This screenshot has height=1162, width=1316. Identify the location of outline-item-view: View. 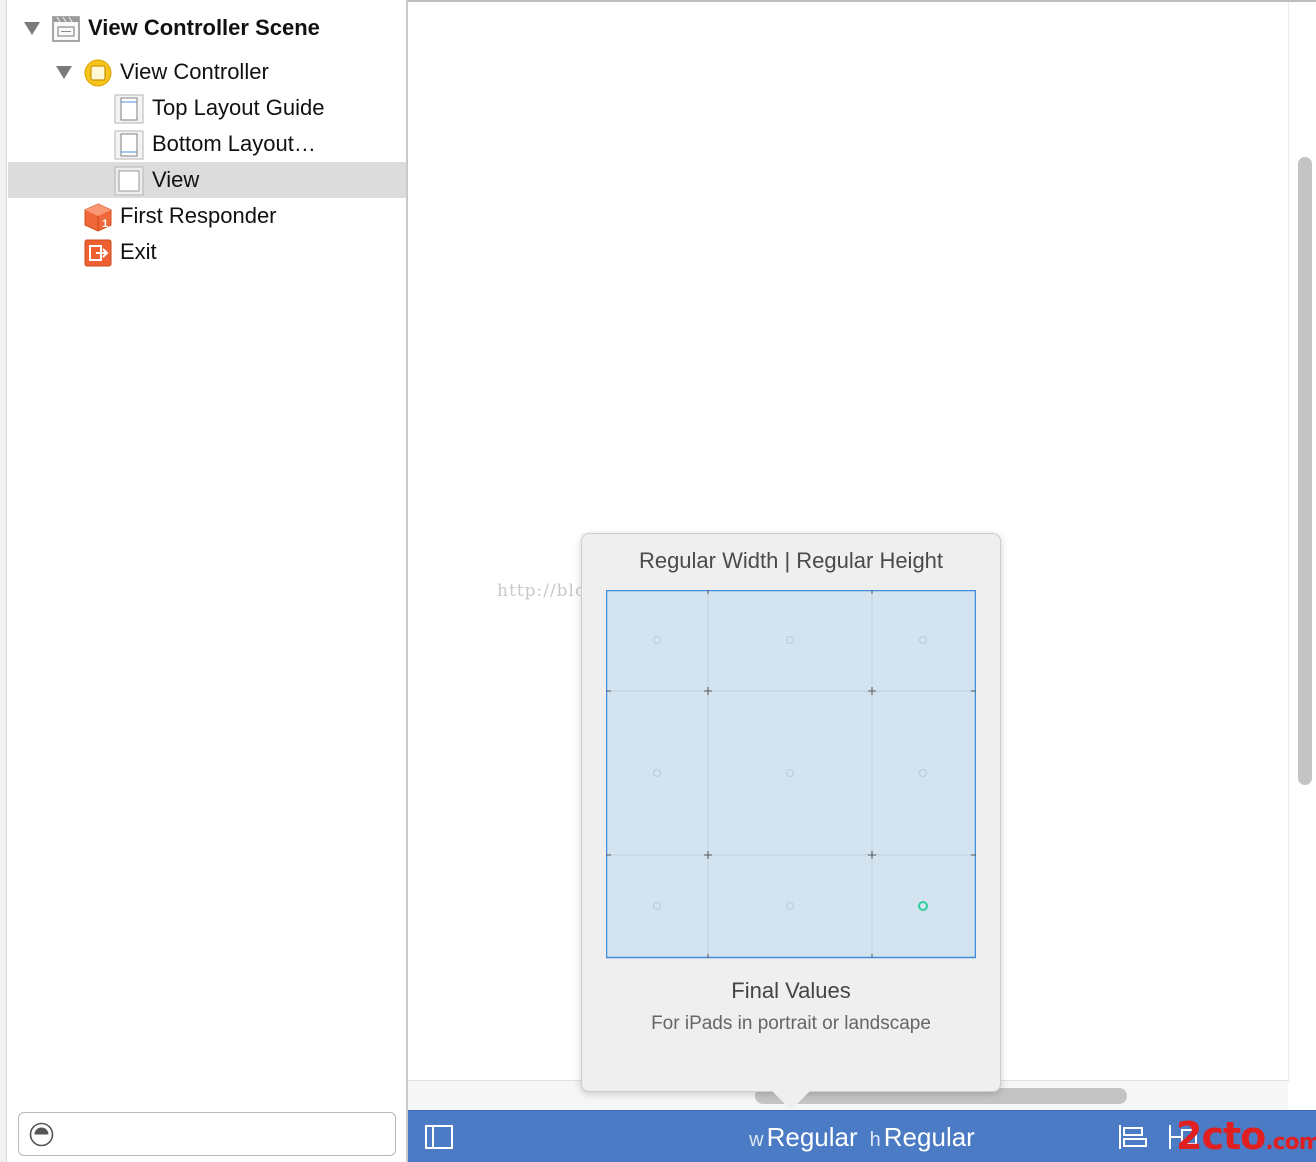
(207, 180).